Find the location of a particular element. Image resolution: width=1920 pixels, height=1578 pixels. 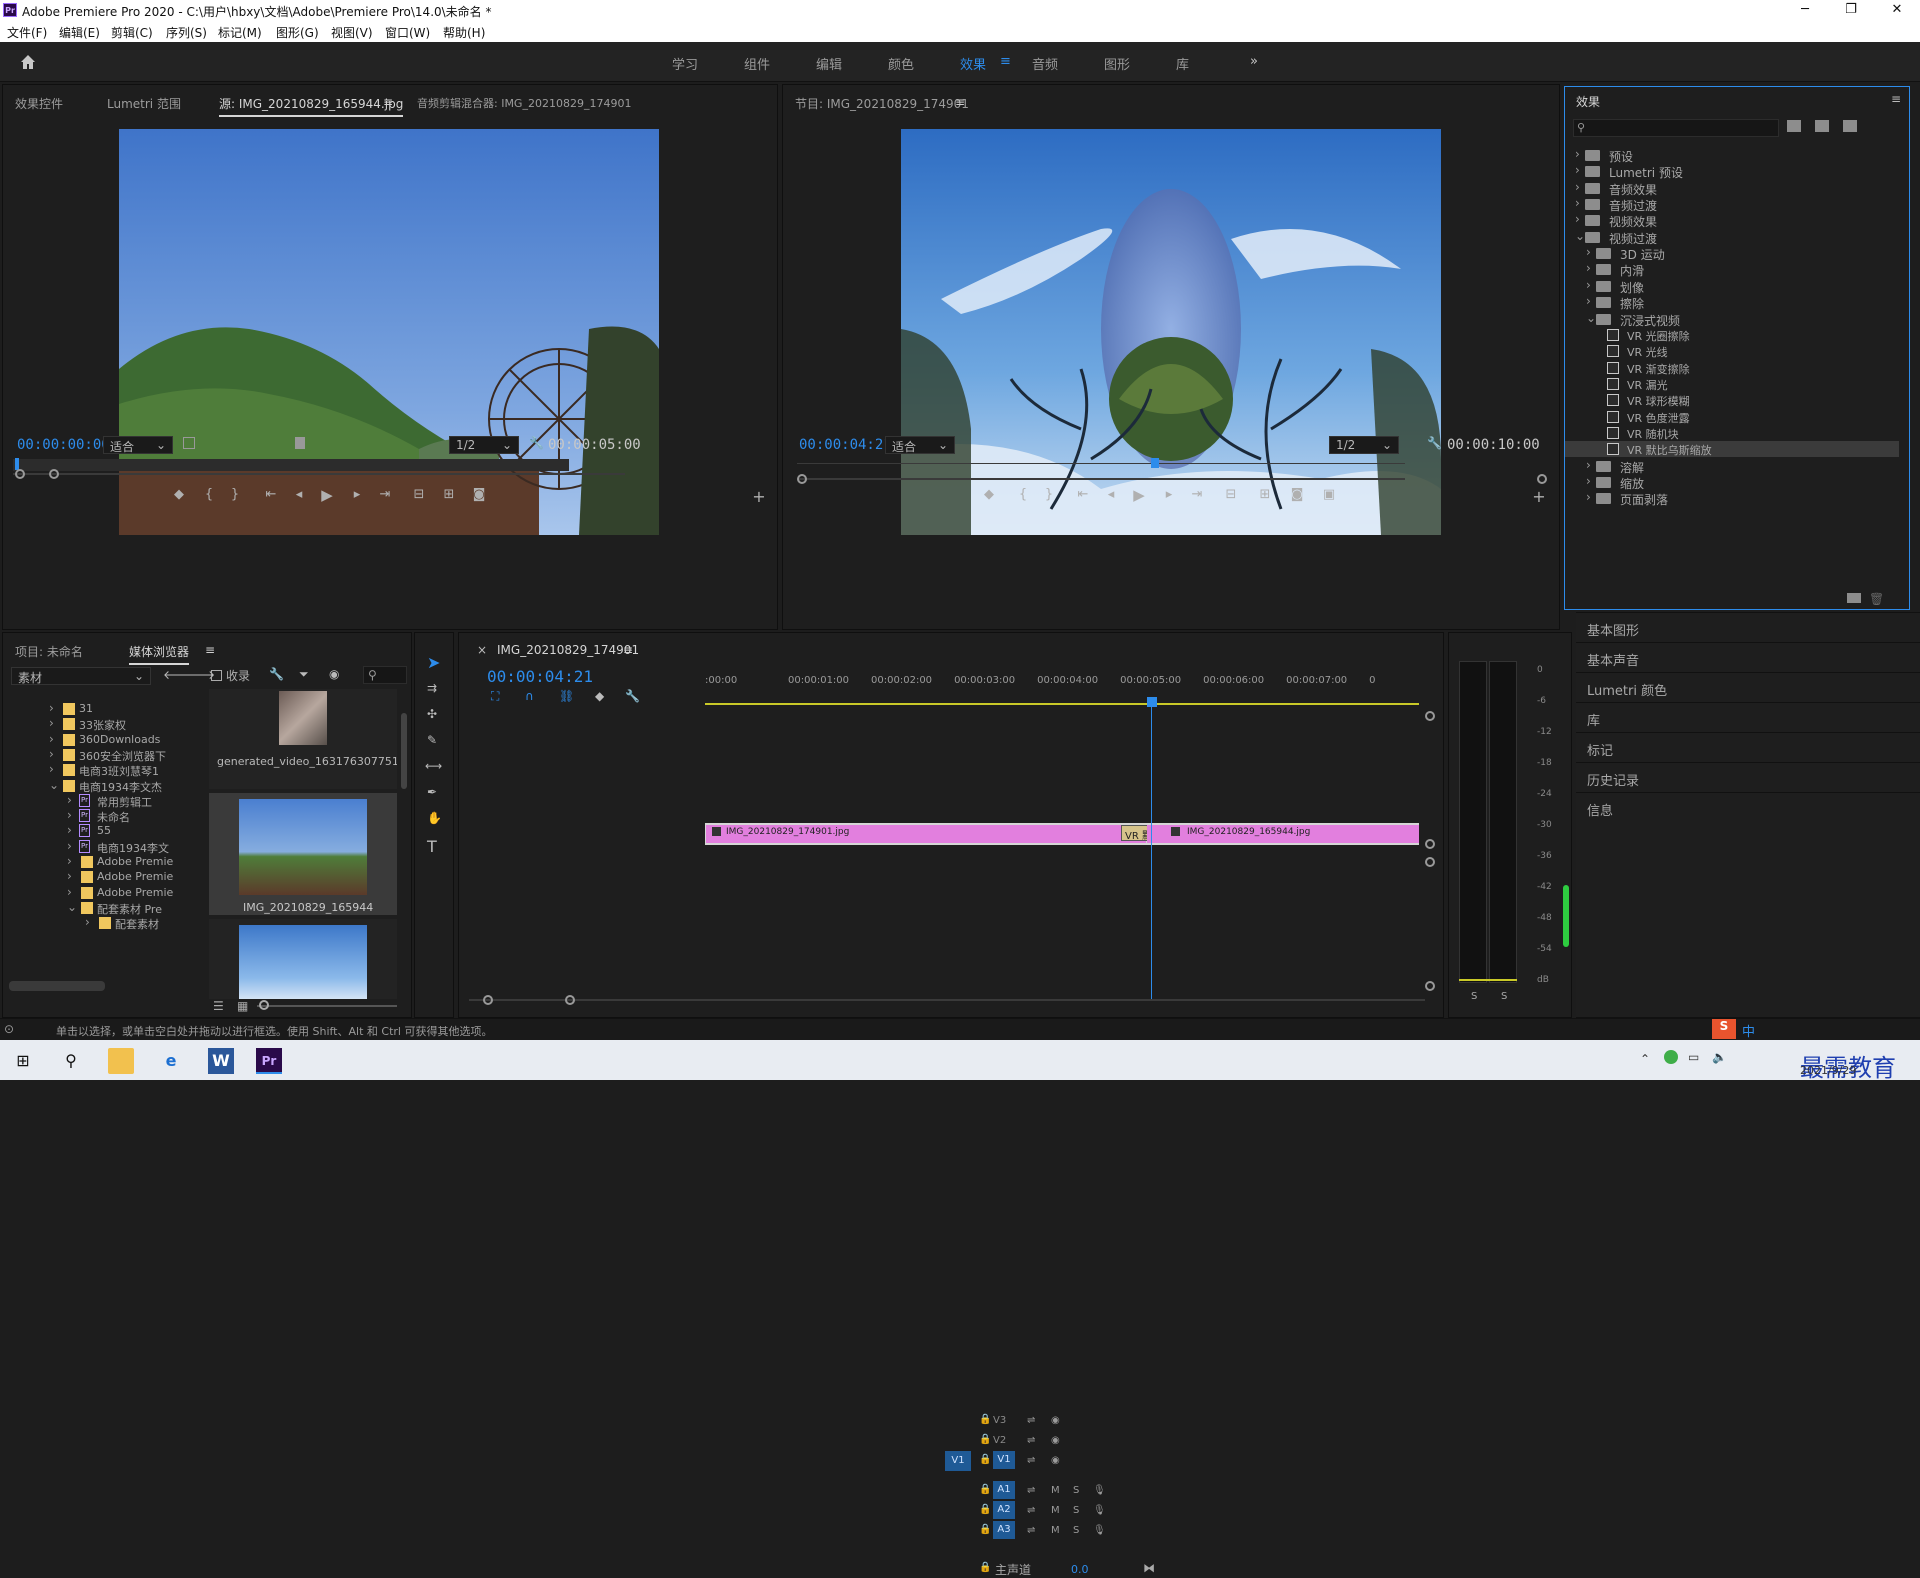

sequence-menu-icon: ≡ is located at coordinates (628, 650).